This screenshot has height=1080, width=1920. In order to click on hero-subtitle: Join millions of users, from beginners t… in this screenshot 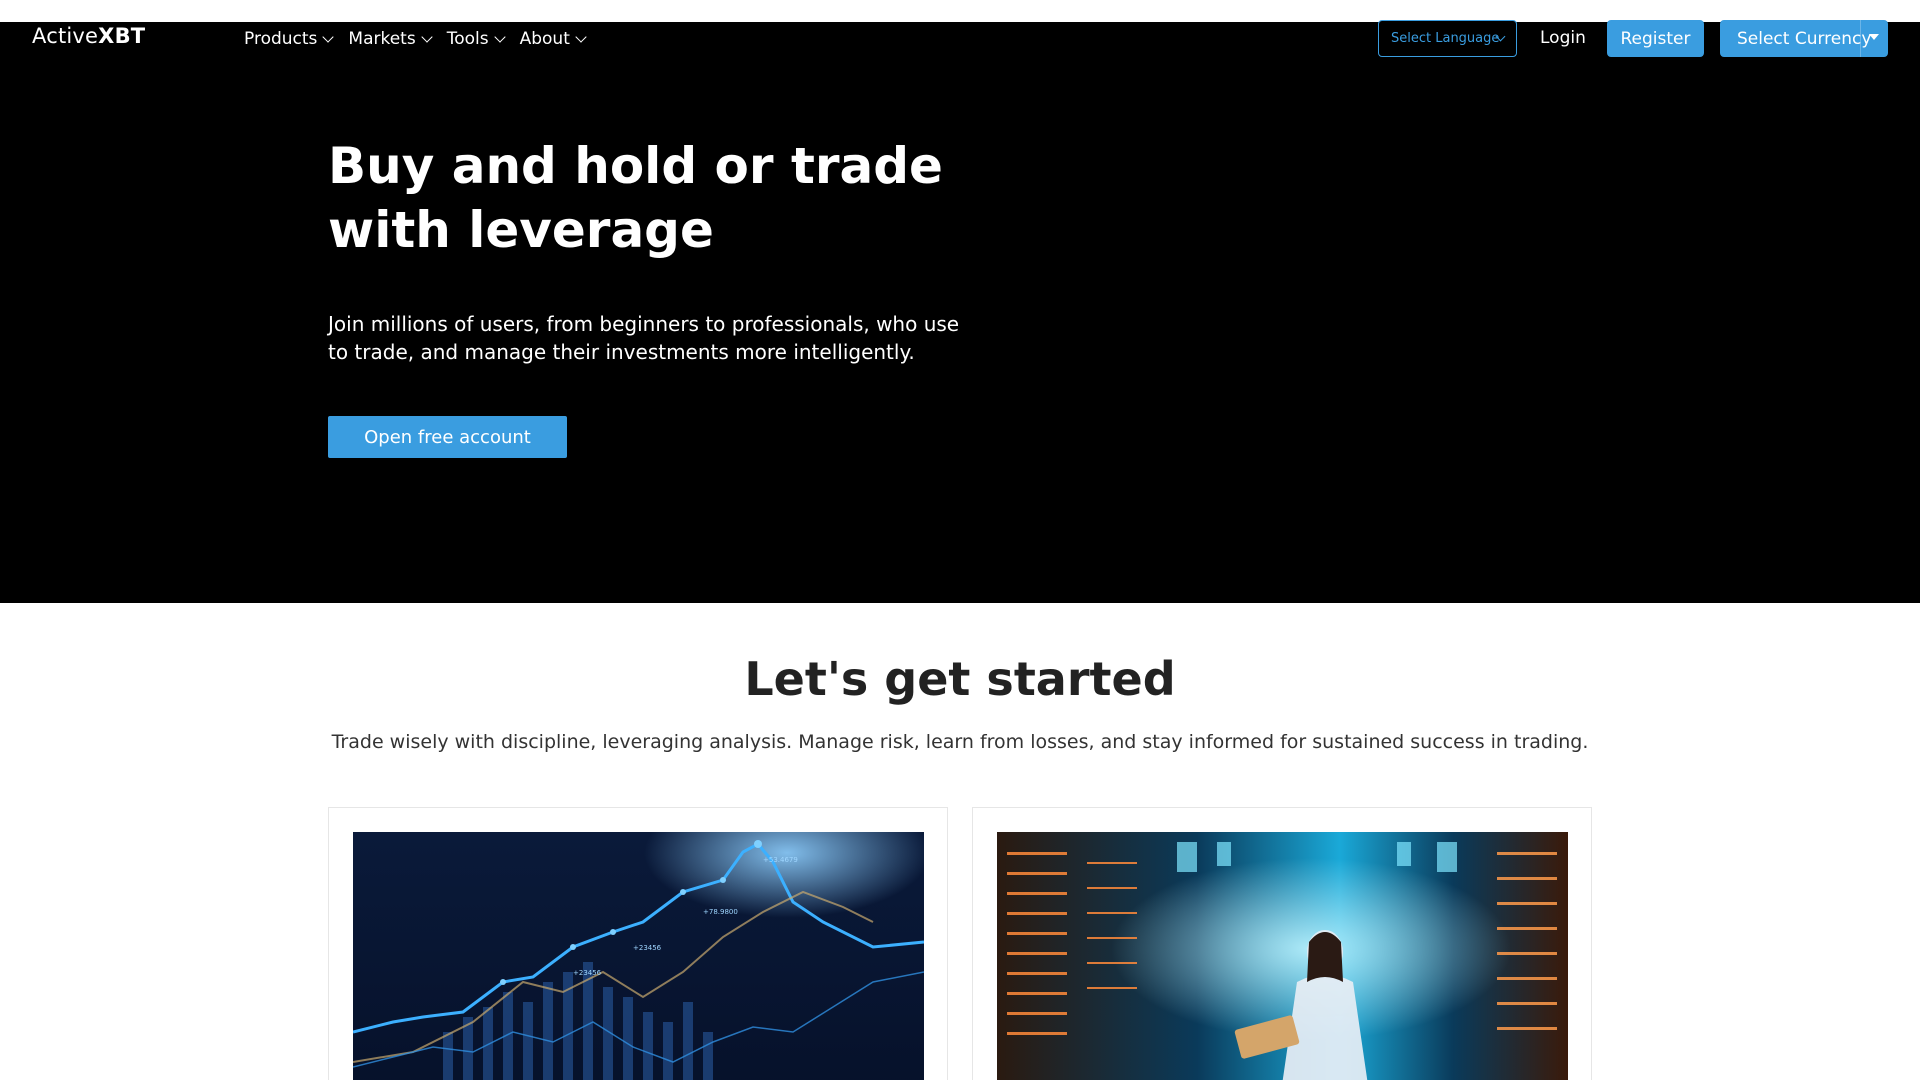, I will do `click(644, 338)`.